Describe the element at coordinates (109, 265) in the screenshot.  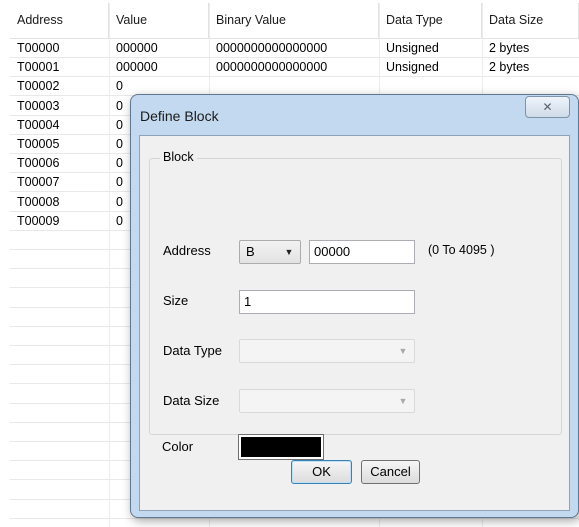
I see `grid-divider` at that location.